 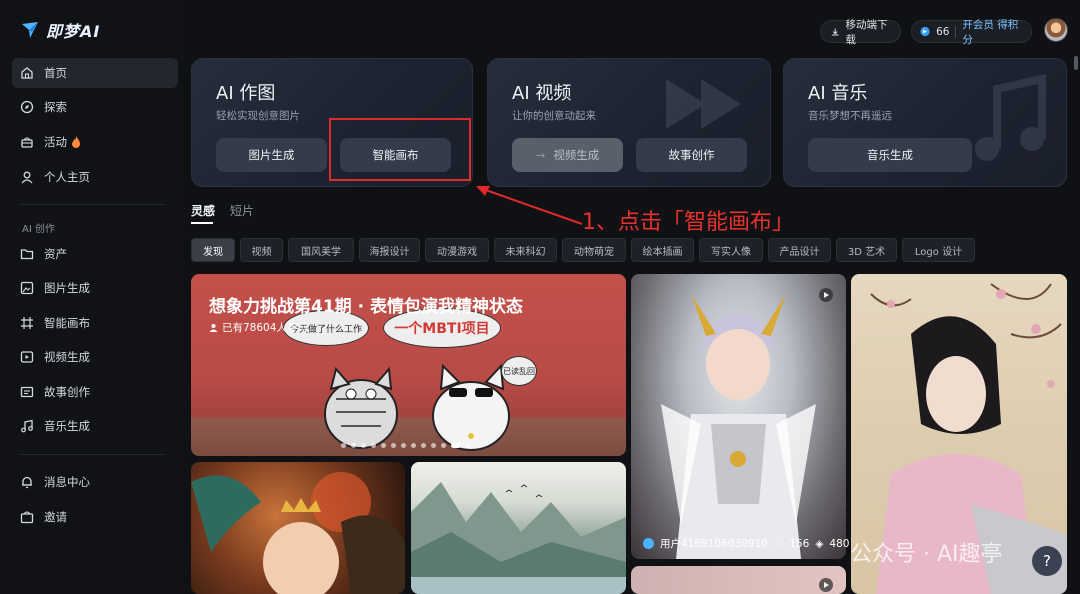 What do you see at coordinates (27, 177) in the screenshot?
I see `user-icon` at bounding box center [27, 177].